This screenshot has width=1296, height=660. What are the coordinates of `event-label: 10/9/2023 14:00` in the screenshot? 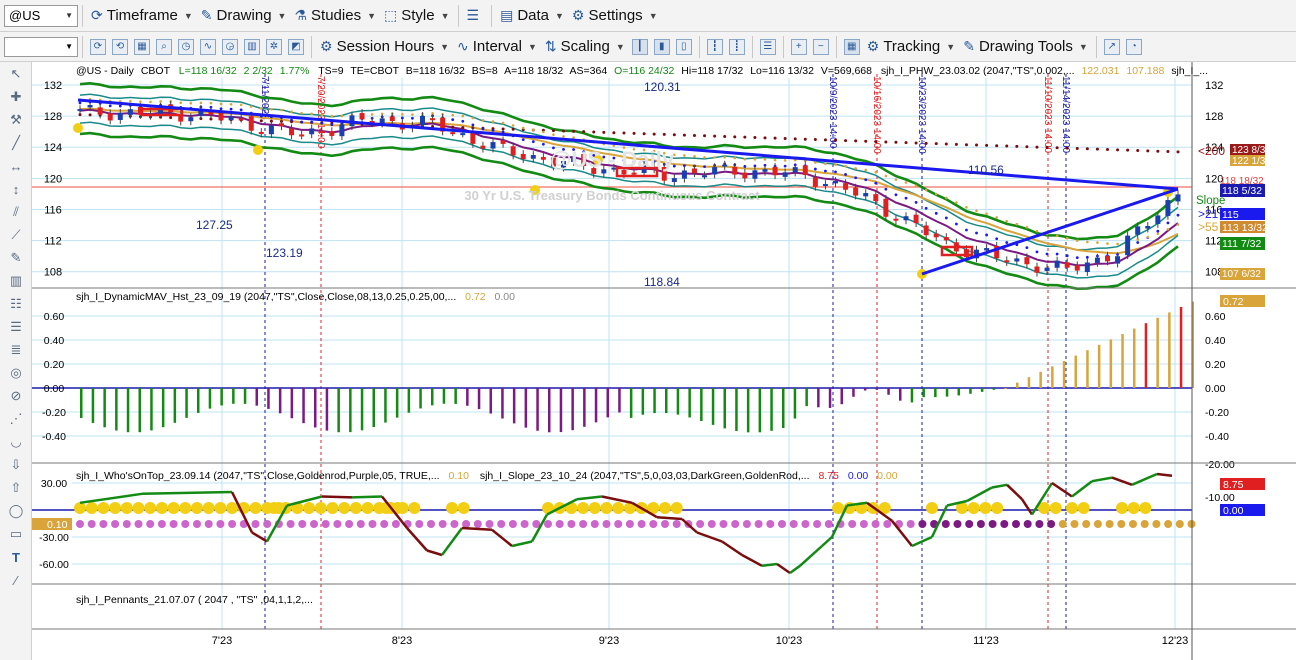 It's located at (832, 112).